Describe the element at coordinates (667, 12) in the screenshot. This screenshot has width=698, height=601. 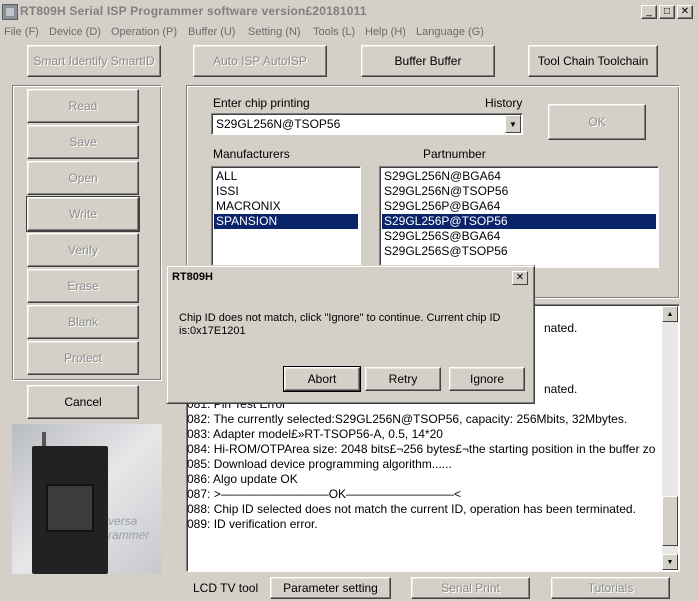
I see `maximize-button: □` at that location.